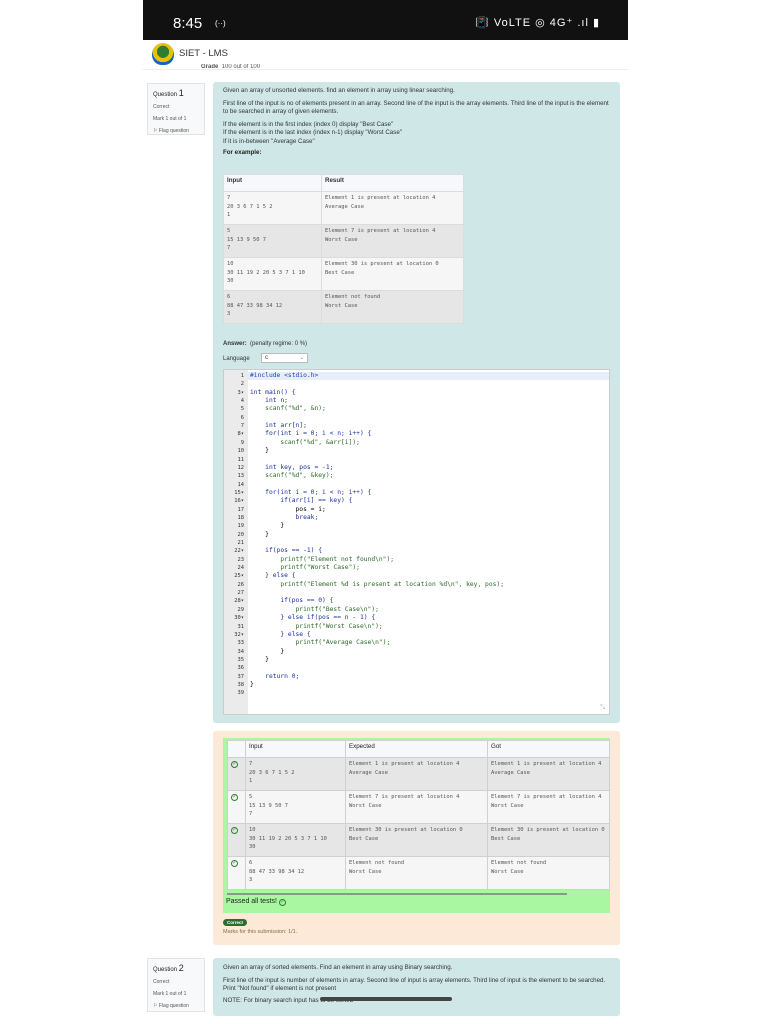  What do you see at coordinates (269, 401) in the screenshot?
I see `code-line: int n;` at bounding box center [269, 401].